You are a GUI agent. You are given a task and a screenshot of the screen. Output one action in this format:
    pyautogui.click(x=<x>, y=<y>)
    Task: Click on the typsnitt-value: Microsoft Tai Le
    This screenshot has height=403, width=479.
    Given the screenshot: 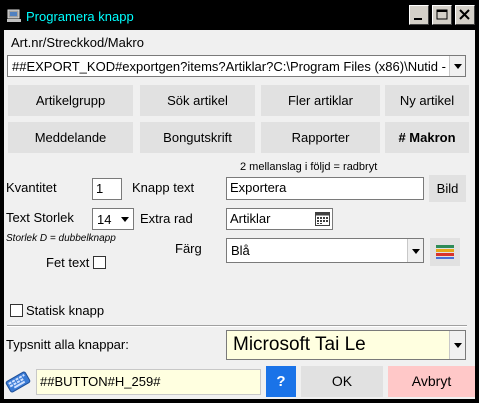 What is the action you would take?
    pyautogui.click(x=299, y=344)
    